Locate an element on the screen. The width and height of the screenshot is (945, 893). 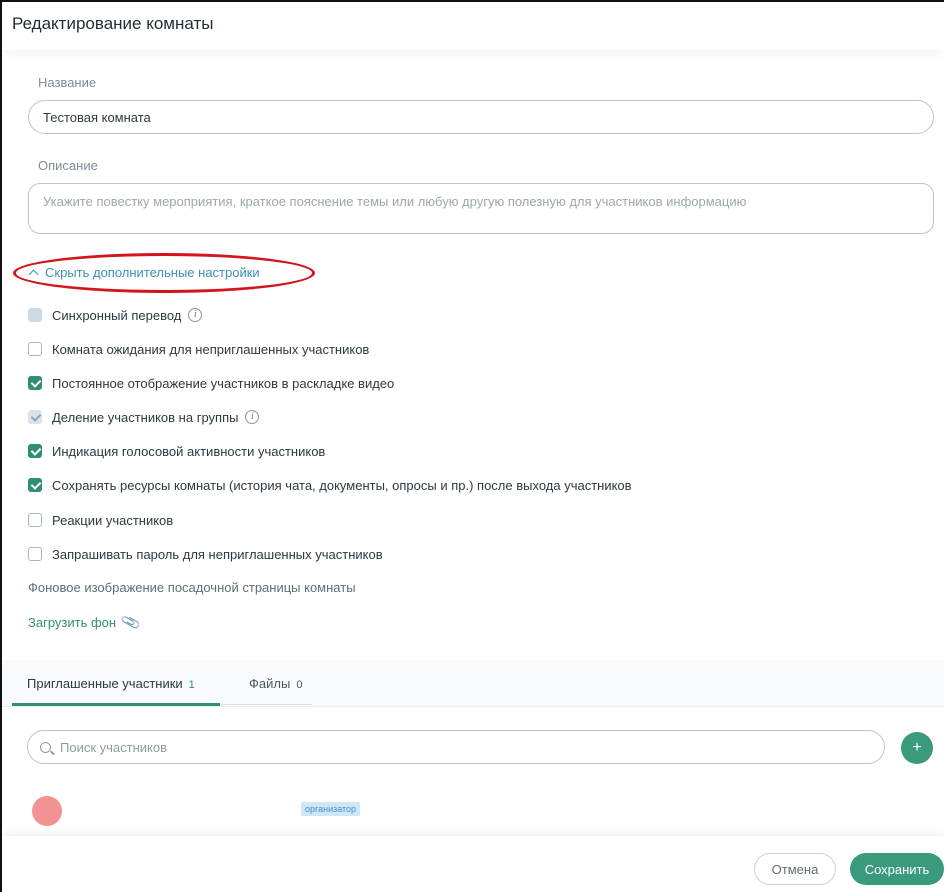
upload-background-link: Загрузить фон 📎 is located at coordinates (85, 622).